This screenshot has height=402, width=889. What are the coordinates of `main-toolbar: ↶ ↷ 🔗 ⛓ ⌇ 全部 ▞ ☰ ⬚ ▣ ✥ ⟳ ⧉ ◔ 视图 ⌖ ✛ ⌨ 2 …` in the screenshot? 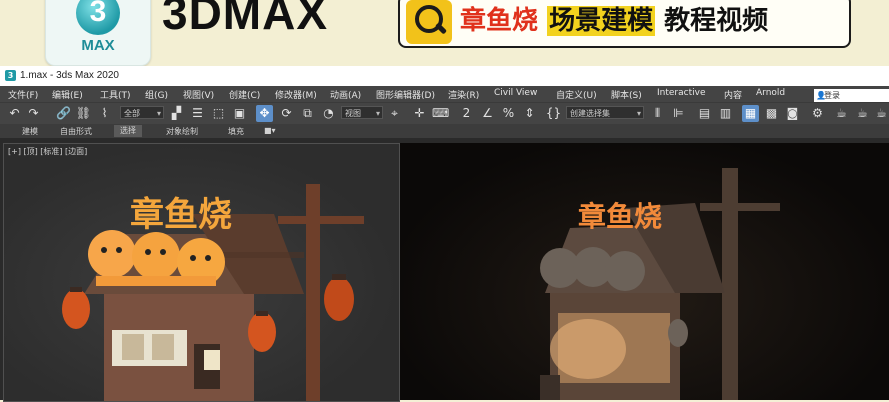 It's located at (444, 113).